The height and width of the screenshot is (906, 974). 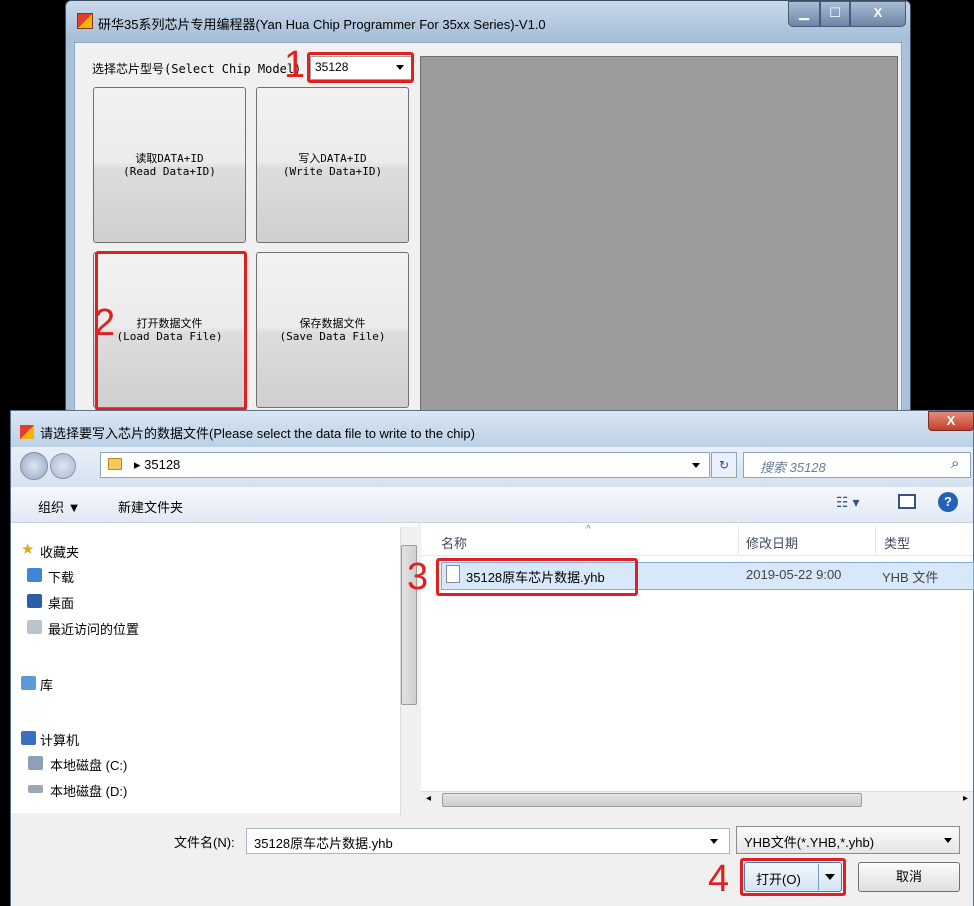 I want to click on nav-item-computer: 计算机, so click(x=59, y=739).